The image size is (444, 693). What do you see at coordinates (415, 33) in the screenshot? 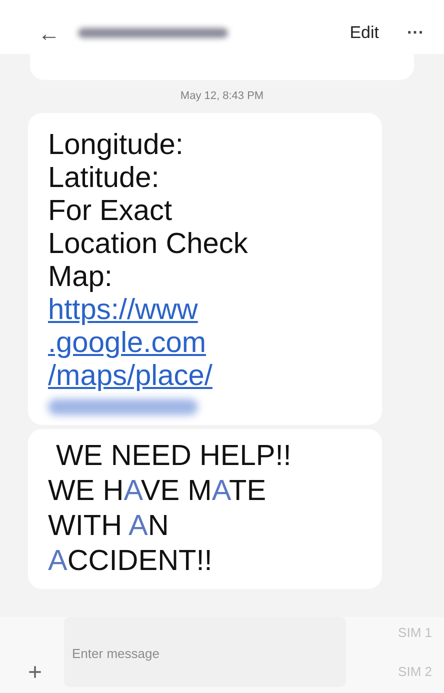
I see `more-button: ···` at bounding box center [415, 33].